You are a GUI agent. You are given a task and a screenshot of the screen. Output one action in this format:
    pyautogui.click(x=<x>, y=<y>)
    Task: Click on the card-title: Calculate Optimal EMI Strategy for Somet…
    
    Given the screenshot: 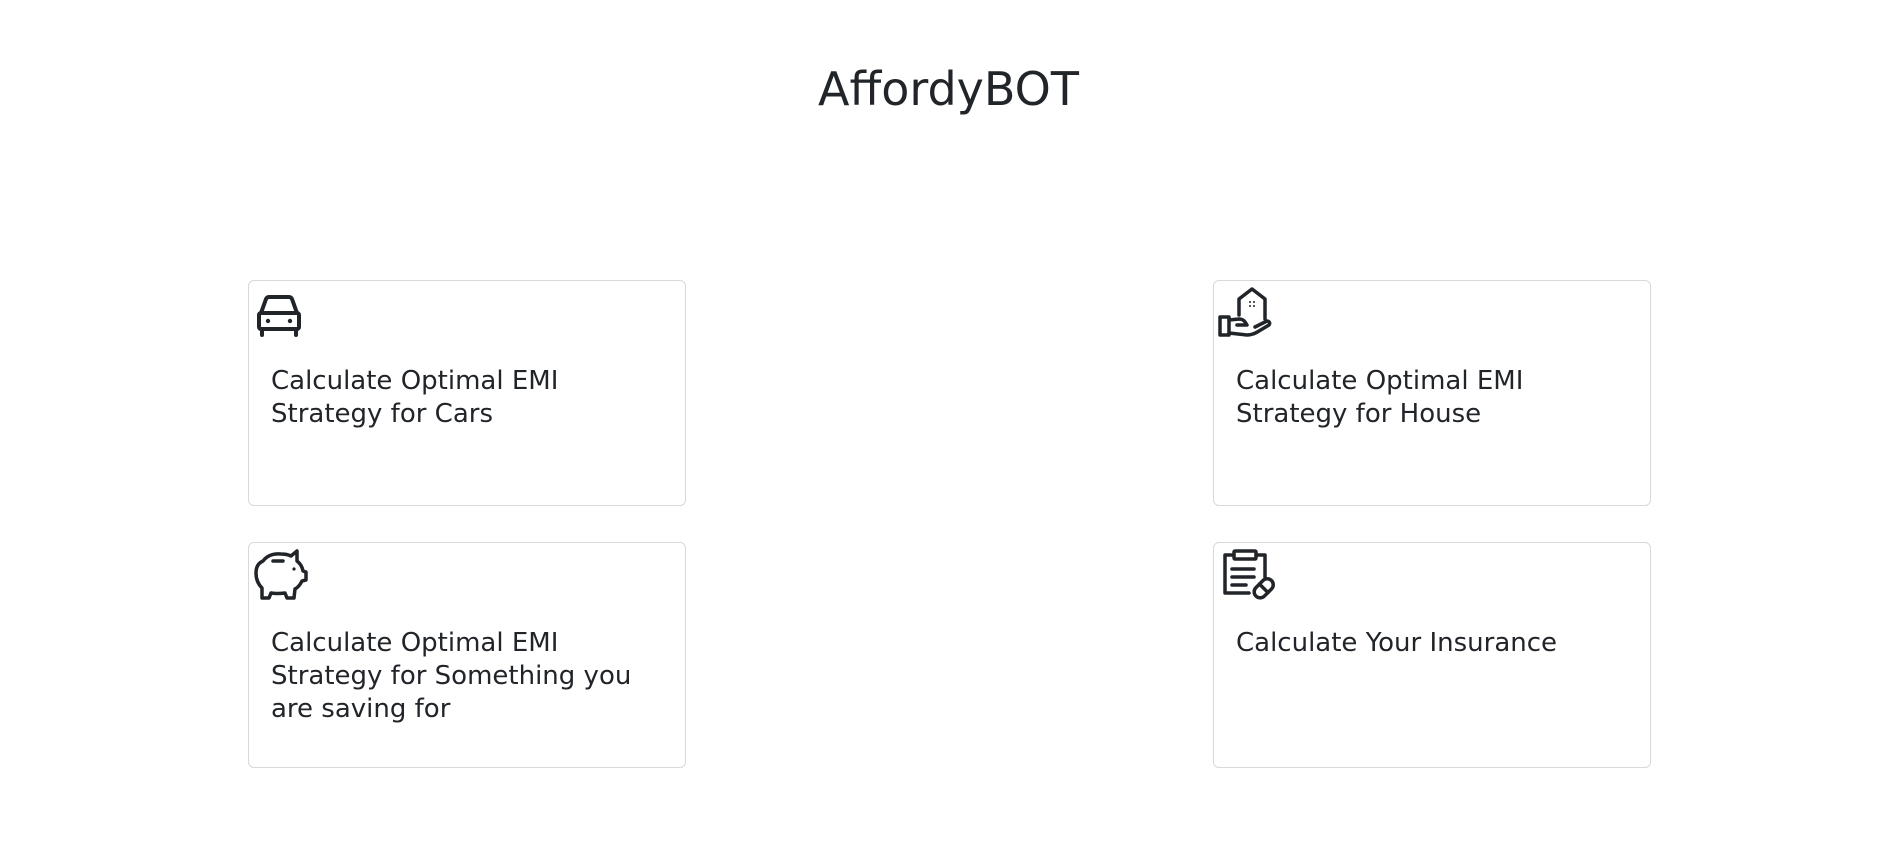 What is the action you would take?
    pyautogui.click(x=451, y=676)
    